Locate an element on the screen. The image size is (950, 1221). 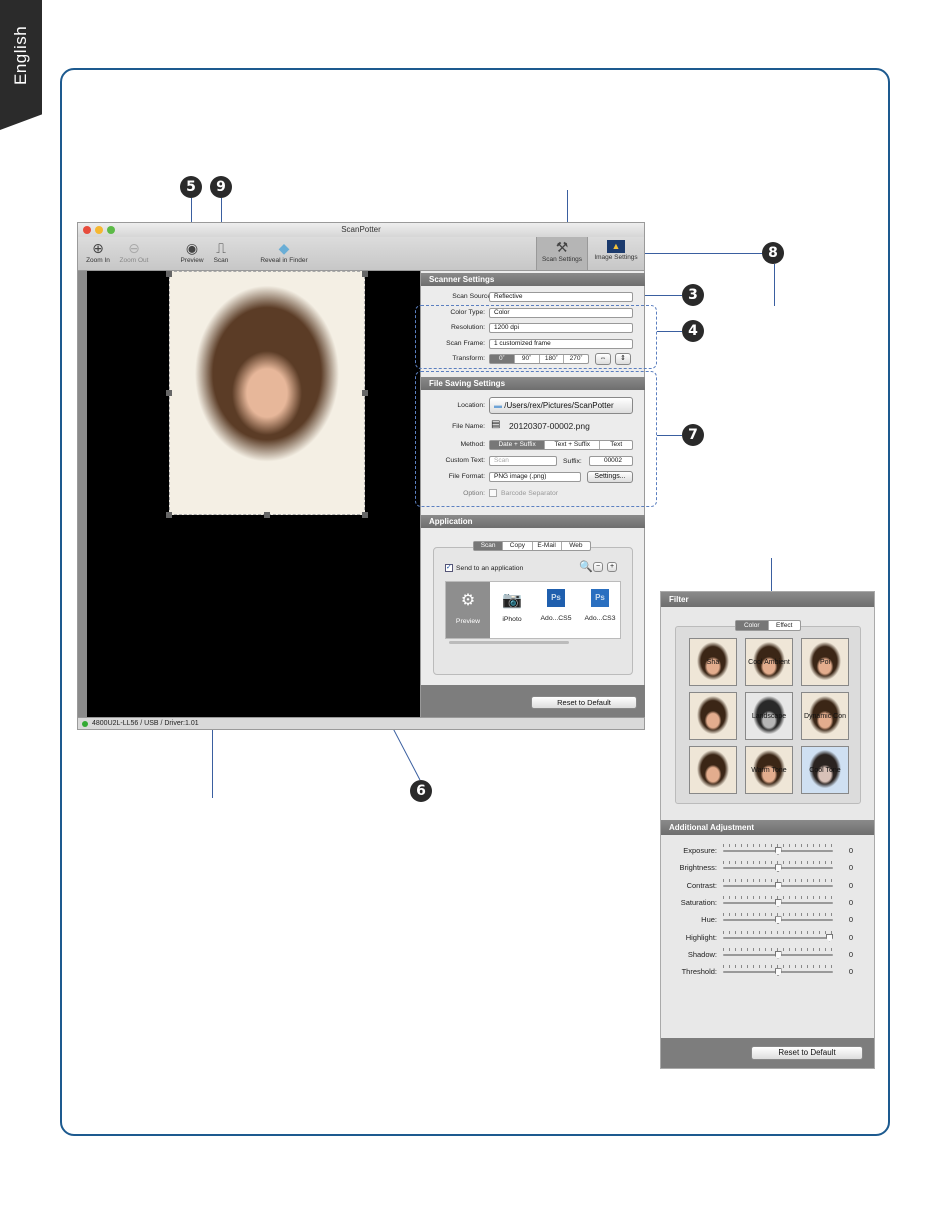
image-settings-label: Image Settings is located at coordinates (616, 257).